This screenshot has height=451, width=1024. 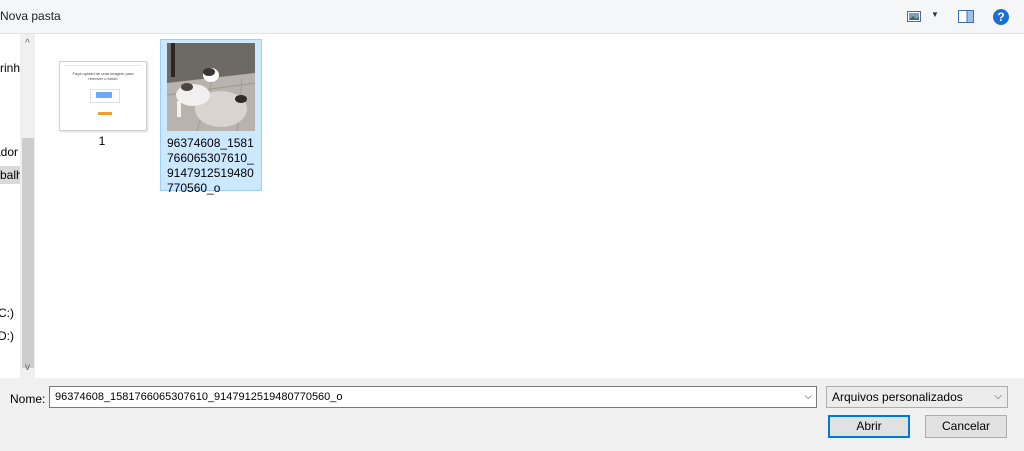 What do you see at coordinates (102, 141) in the screenshot?
I see `file-name: 1` at bounding box center [102, 141].